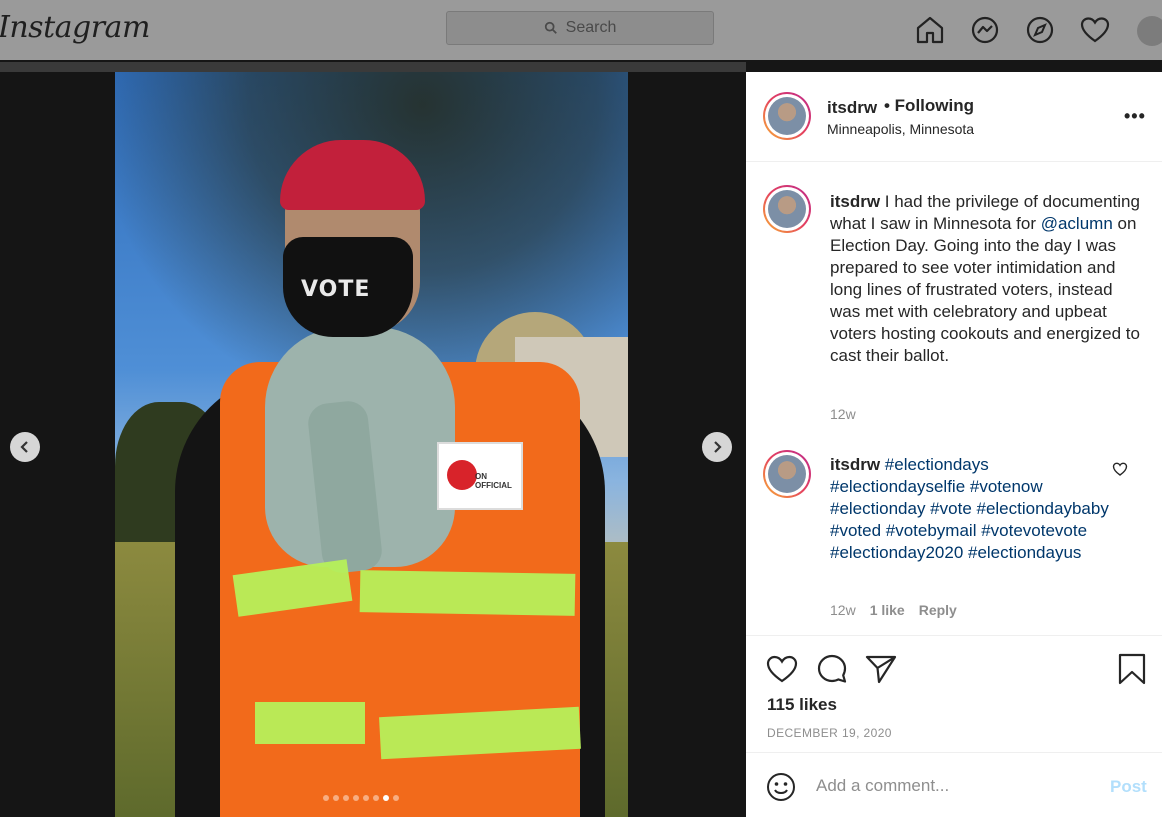  Describe the element at coordinates (843, 610) in the screenshot. I see `comment-timestamp: 12w` at that location.